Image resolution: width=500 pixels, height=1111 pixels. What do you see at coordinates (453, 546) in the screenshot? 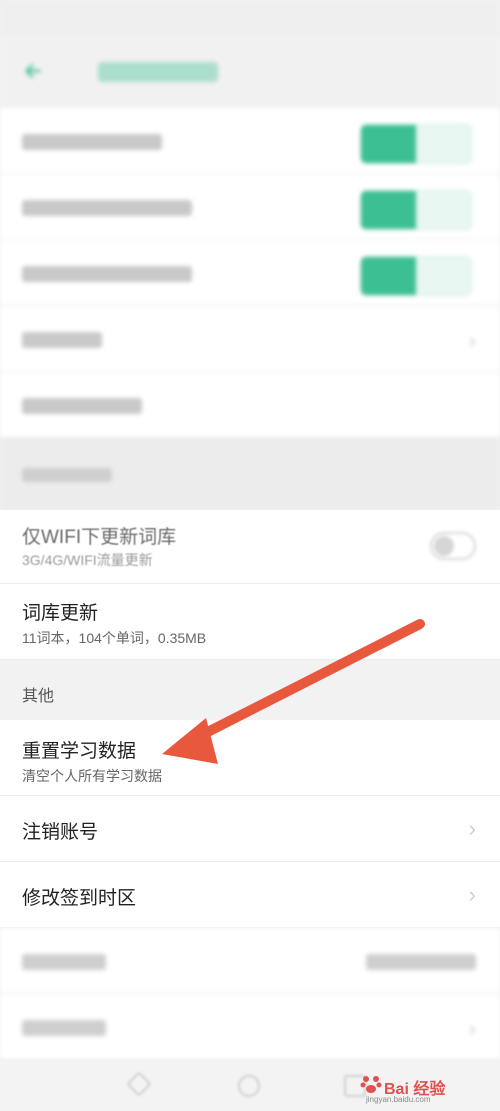
I see `wifi-update-toggle` at bounding box center [453, 546].